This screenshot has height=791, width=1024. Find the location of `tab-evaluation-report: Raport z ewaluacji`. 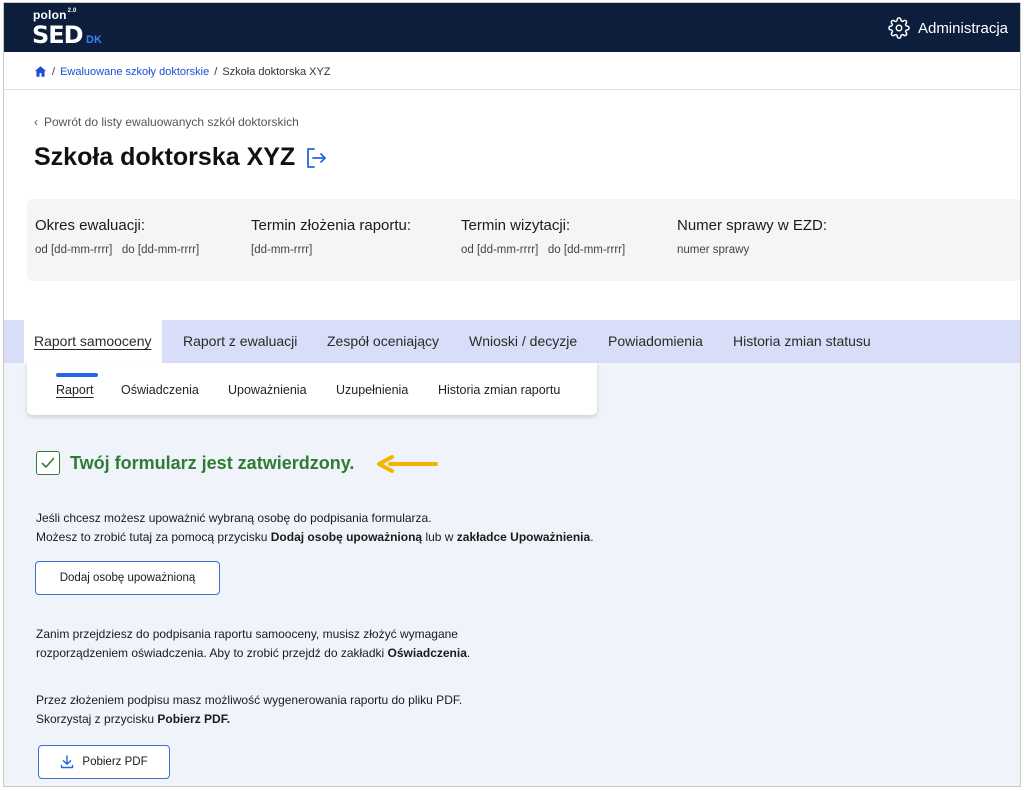

tab-evaluation-report: Raport z ewaluacji is located at coordinates (240, 341).